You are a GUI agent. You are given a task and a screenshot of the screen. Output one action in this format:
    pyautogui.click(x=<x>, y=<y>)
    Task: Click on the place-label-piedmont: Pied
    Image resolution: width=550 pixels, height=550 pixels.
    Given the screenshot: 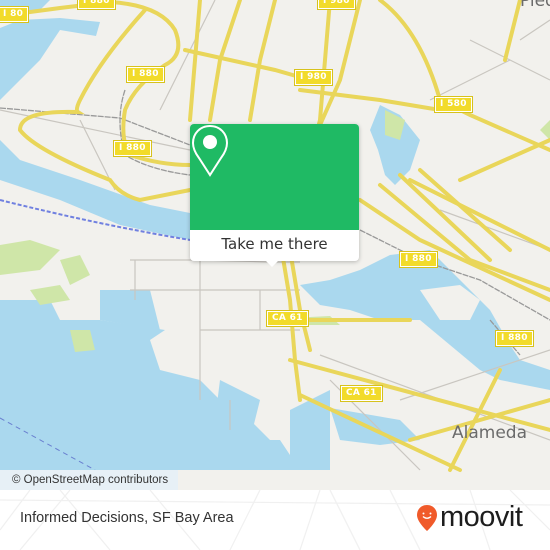 What is the action you would take?
    pyautogui.click(x=535, y=5)
    